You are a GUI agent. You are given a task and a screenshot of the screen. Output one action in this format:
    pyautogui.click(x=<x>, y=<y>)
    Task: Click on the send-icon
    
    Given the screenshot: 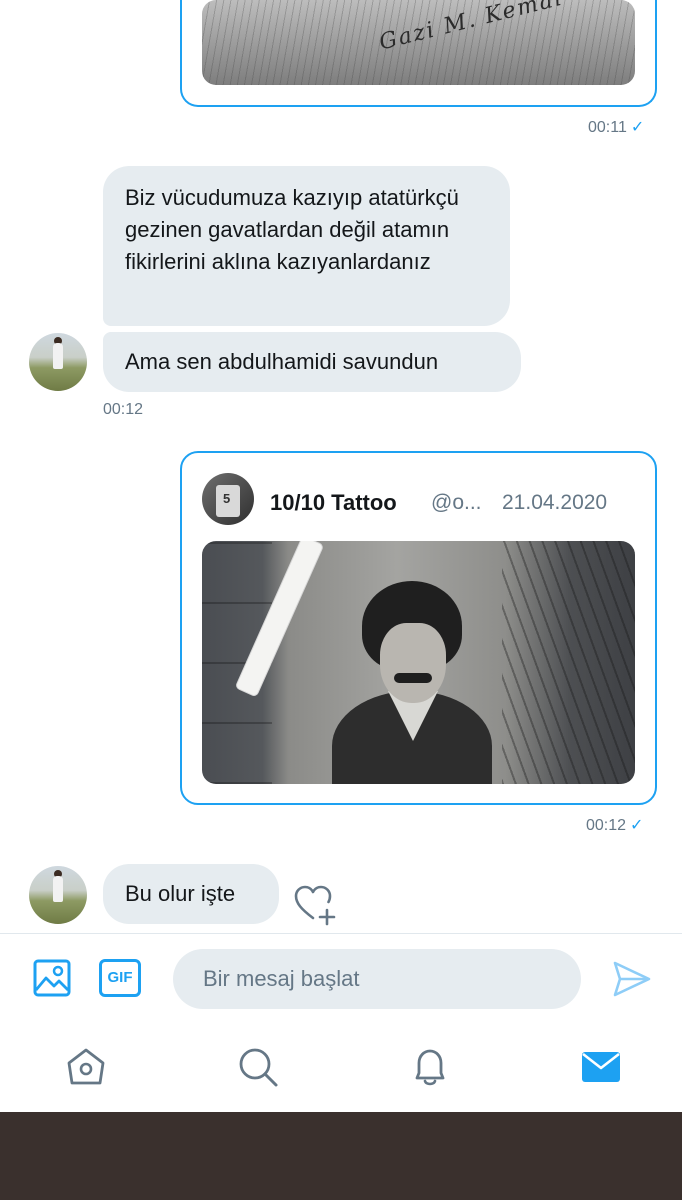 What is the action you would take?
    pyautogui.click(x=632, y=979)
    